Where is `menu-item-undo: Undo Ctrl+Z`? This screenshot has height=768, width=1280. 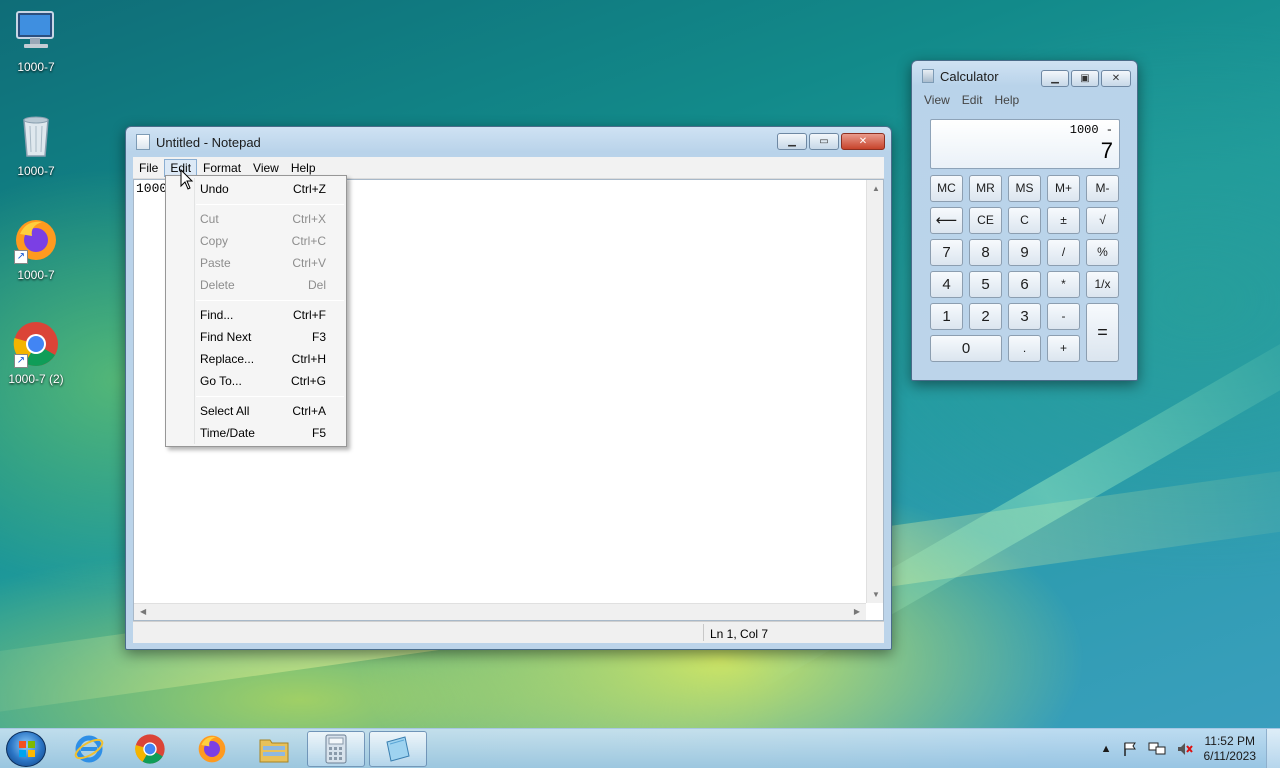
menu-item-undo: Undo Ctrl+Z is located at coordinates (256, 189).